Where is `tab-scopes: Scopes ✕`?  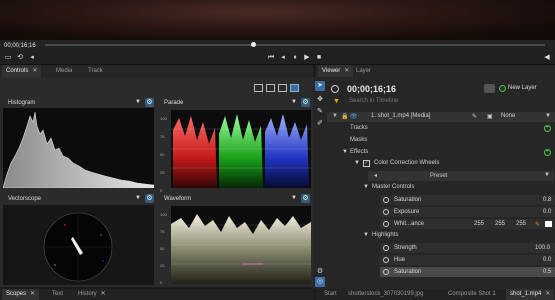
tab-scopes: Scopes ✕ is located at coordinates (21, 294).